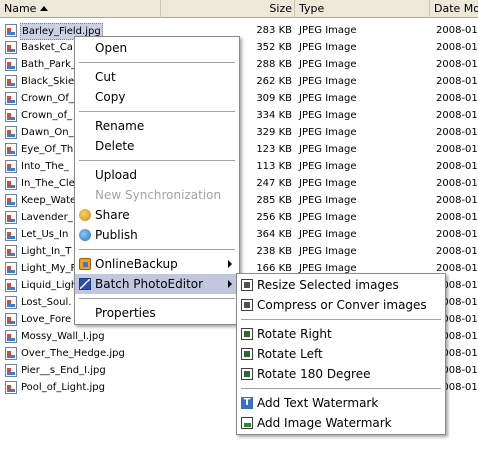  I want to click on file-name: Lost_Soul., so click(46, 302).